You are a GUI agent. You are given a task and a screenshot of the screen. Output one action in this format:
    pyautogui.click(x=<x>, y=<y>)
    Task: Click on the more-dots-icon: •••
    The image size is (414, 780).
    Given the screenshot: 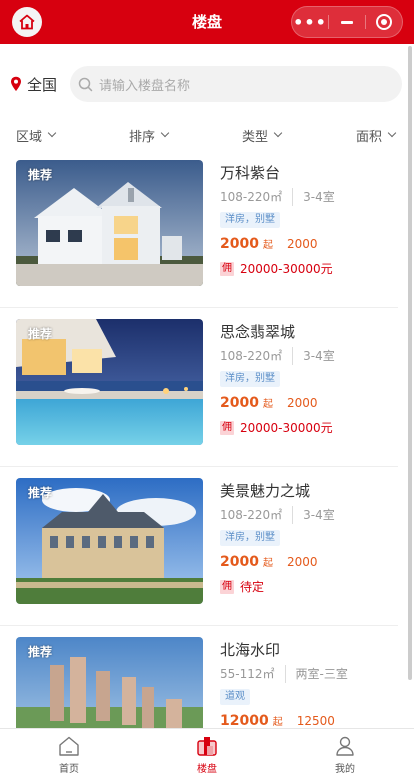 What is the action you would take?
    pyautogui.click(x=310, y=22)
    